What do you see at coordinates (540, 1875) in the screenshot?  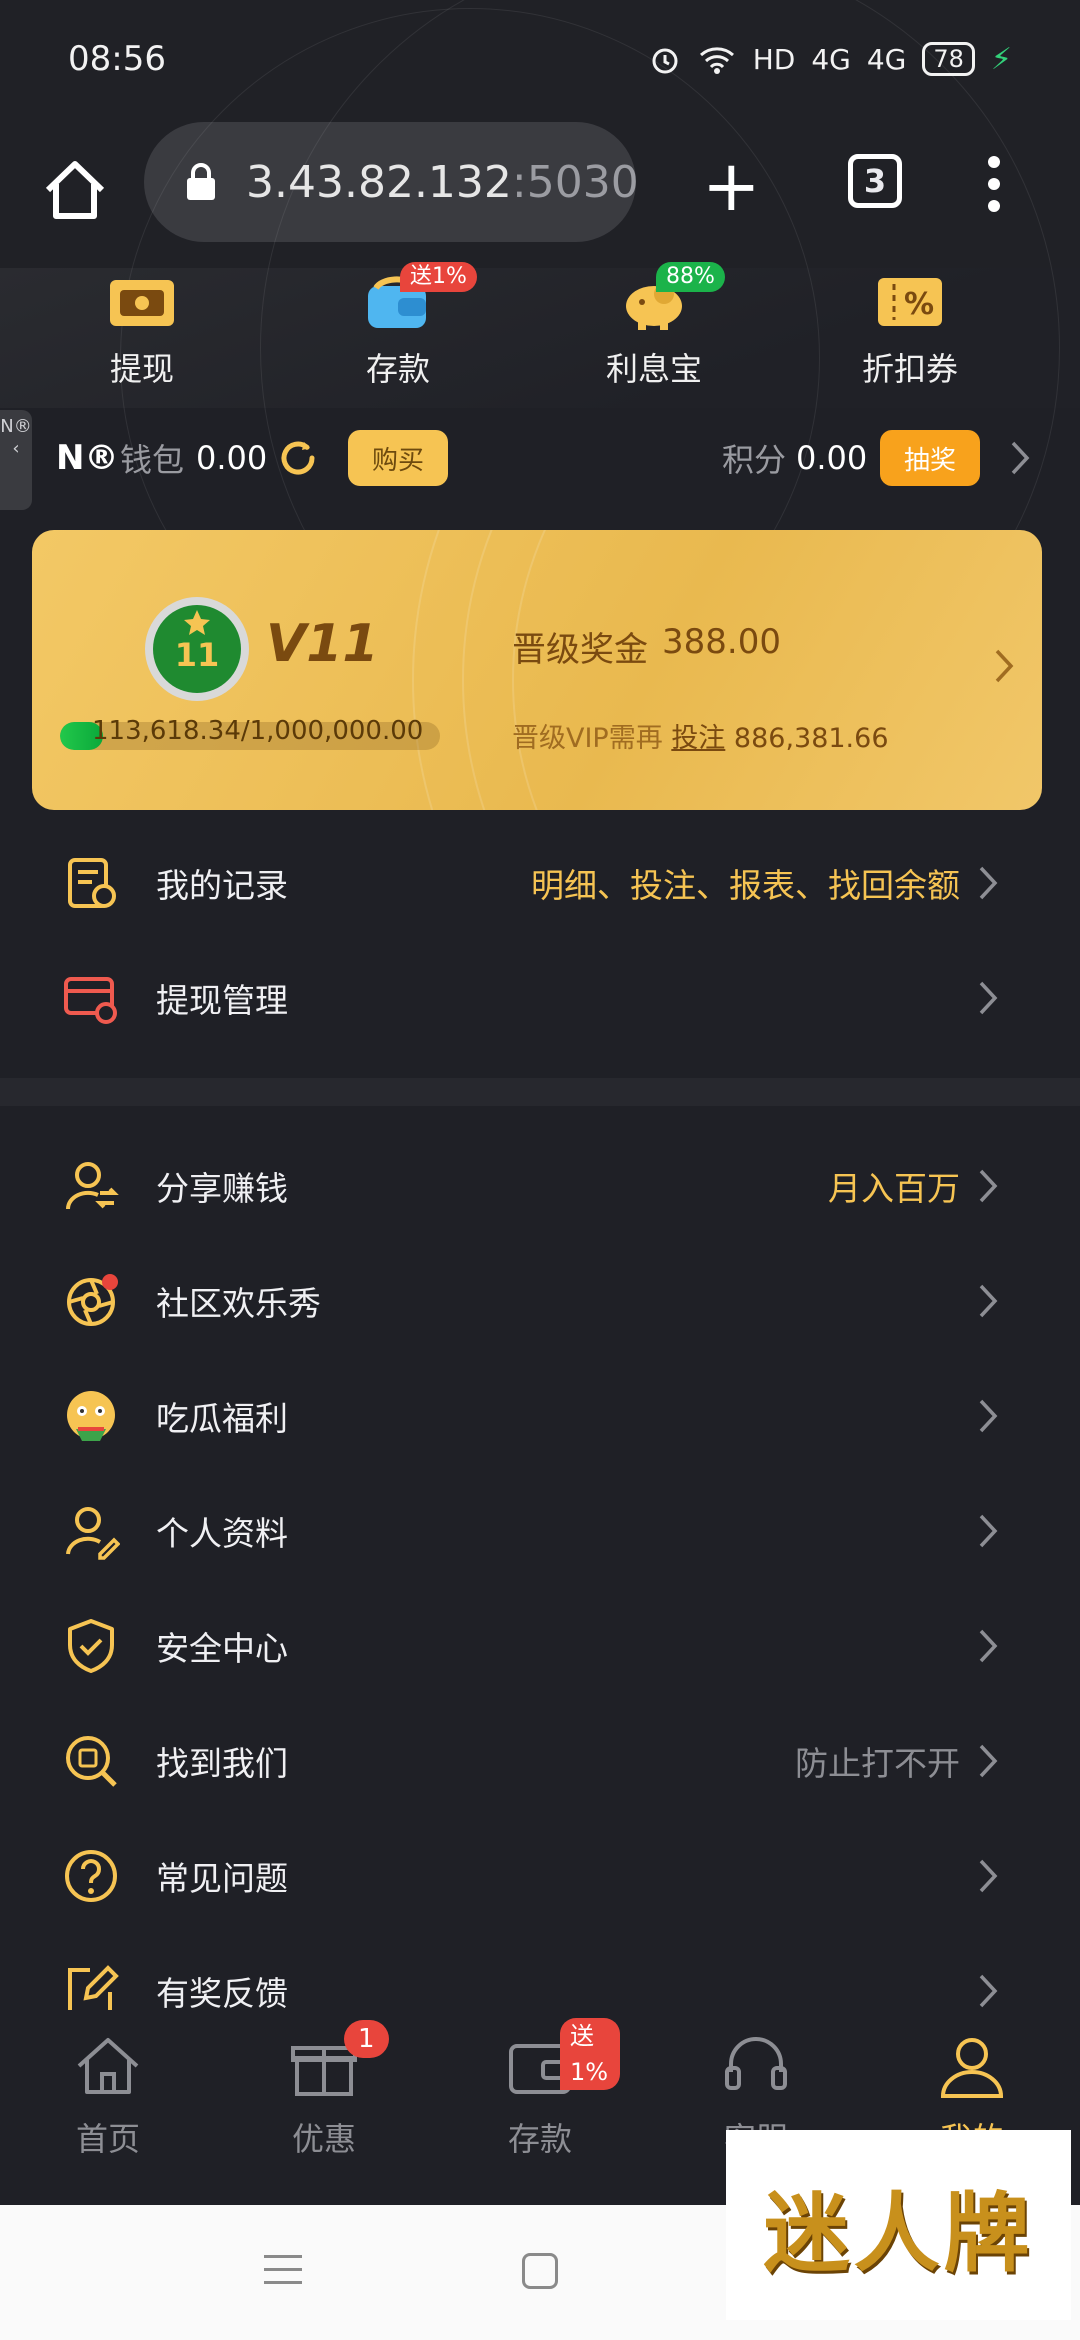 I see `menu-row-question: 常见问题` at bounding box center [540, 1875].